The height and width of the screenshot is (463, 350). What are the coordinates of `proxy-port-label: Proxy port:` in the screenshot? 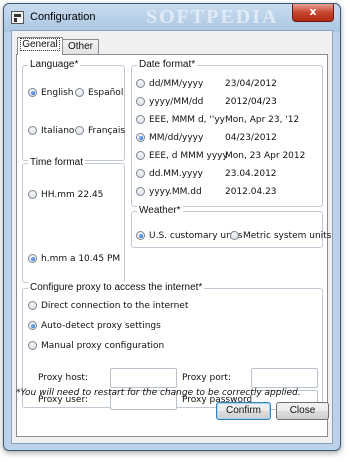 It's located at (206, 378).